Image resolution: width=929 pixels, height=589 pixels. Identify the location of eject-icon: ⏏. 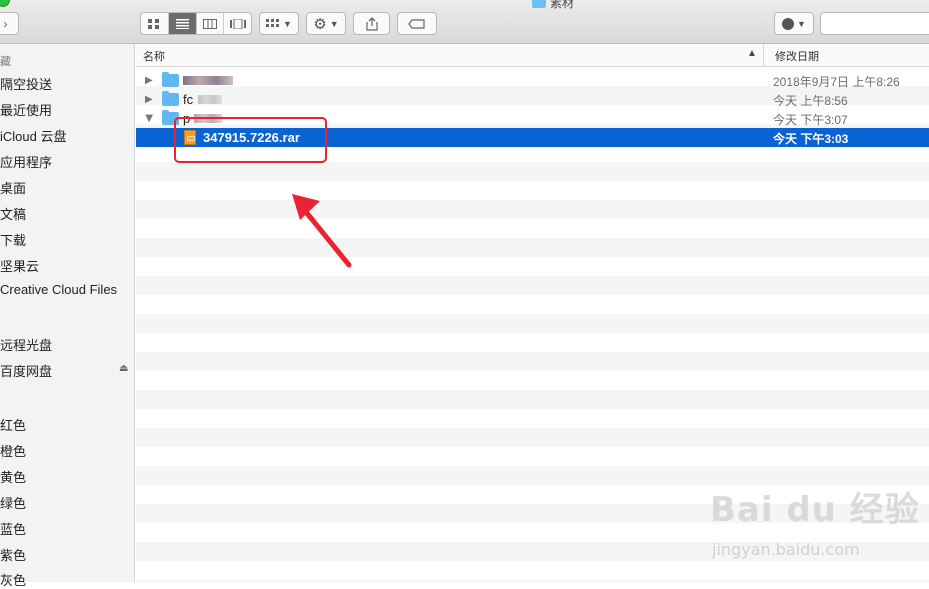
(123, 368).